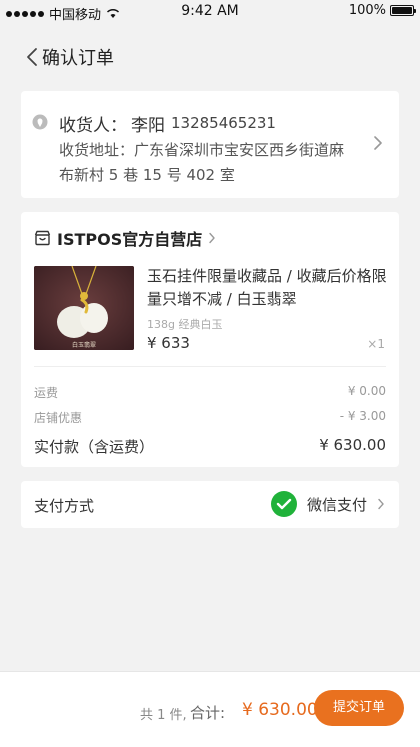 The image size is (420, 747). Describe the element at coordinates (210, 392) in the screenshot. I see `shipping-row: 运费 ¥ 0.00` at that location.